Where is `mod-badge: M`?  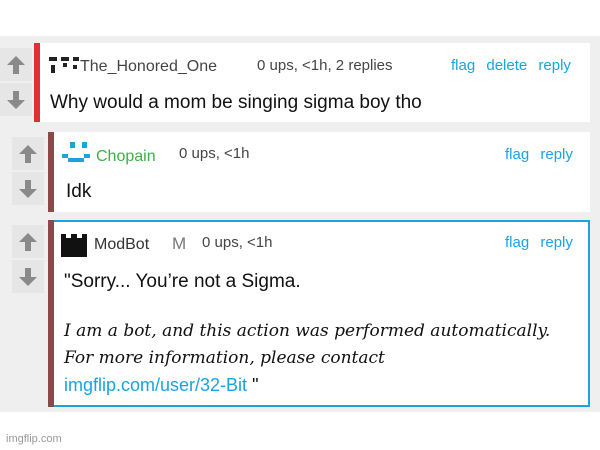 mod-badge: M is located at coordinates (179, 243).